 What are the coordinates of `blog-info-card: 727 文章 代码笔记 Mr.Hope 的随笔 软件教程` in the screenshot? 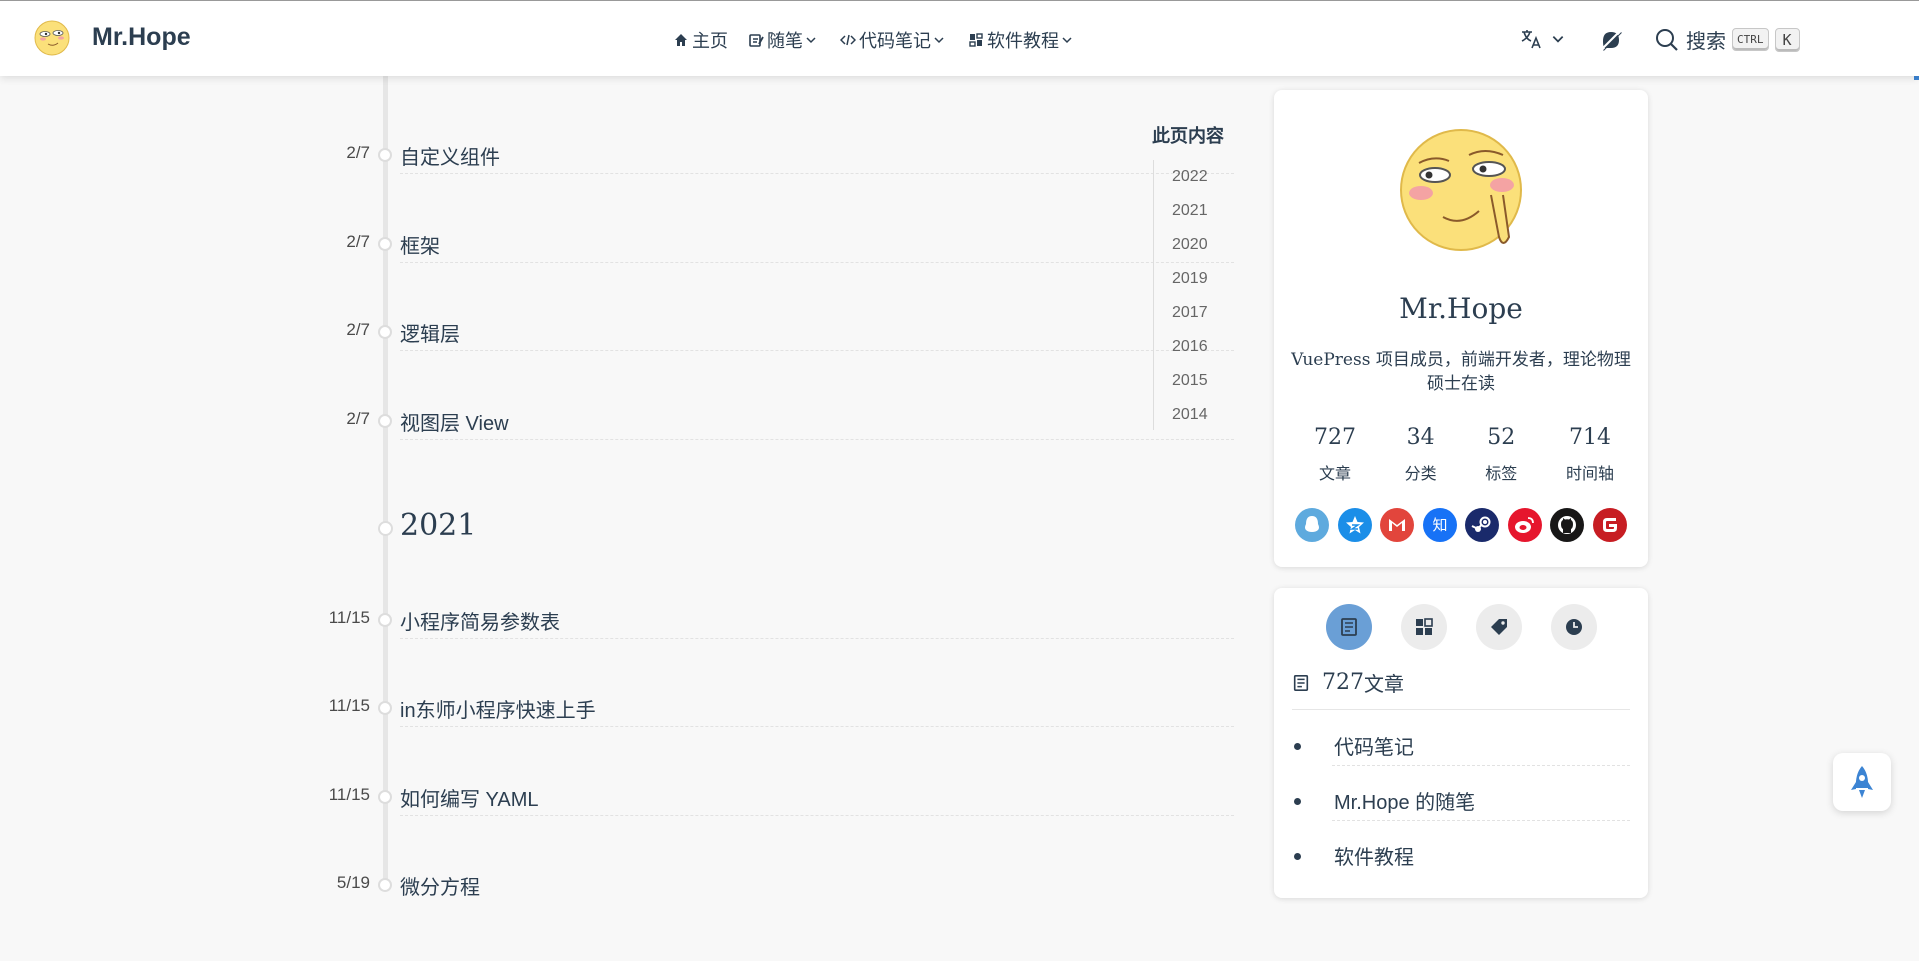 It's located at (1461, 743).